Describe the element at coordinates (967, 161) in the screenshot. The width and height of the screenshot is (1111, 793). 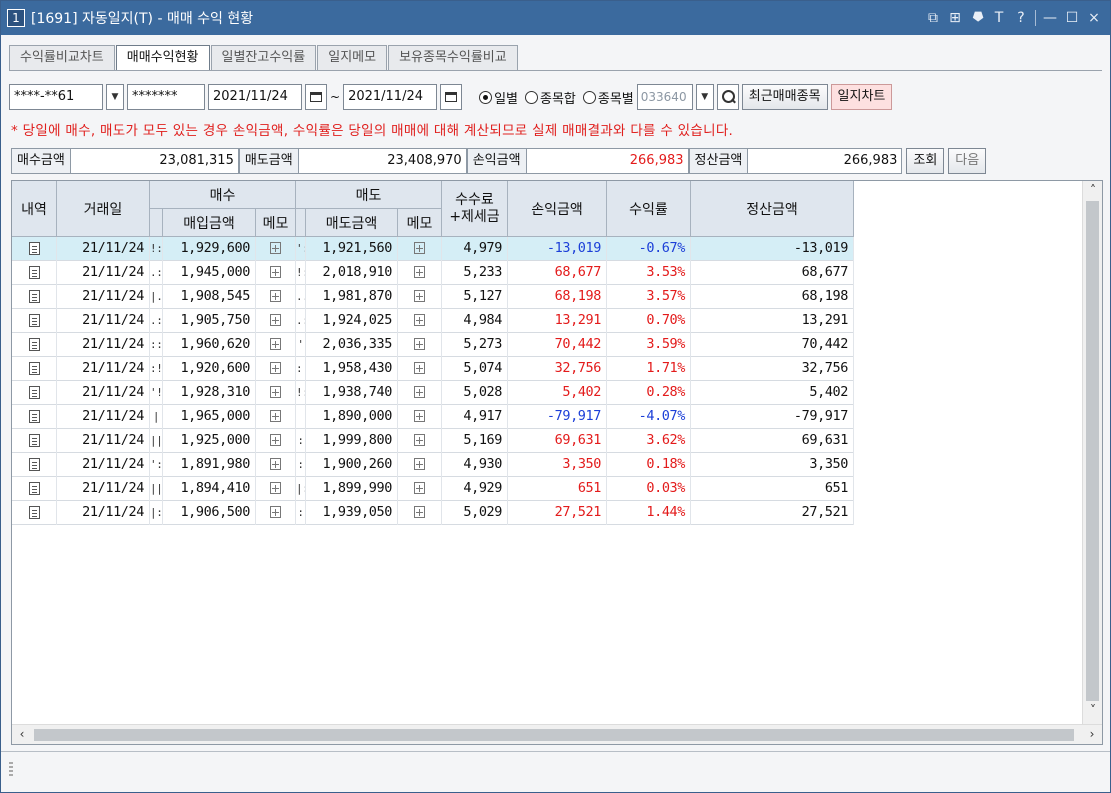
I see `next-button: 다음` at that location.